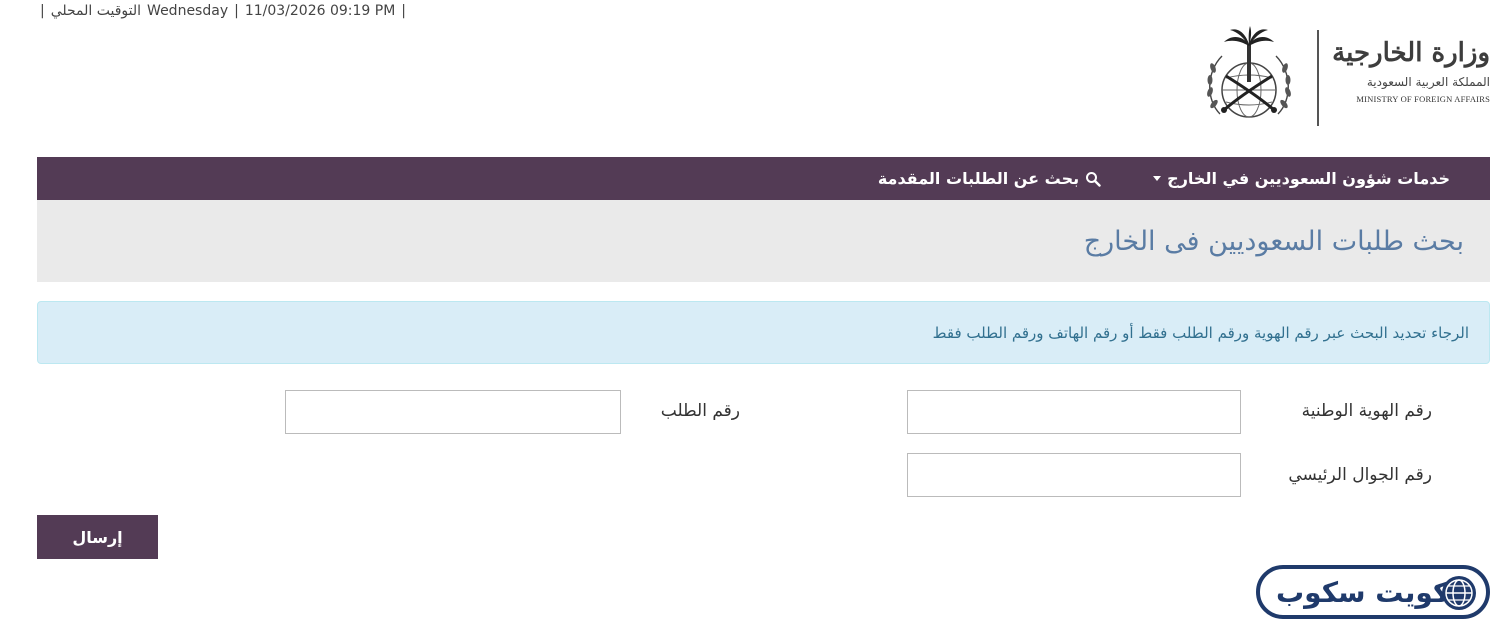 This screenshot has width=1500, height=625. I want to click on request-number-input, so click(453, 412).